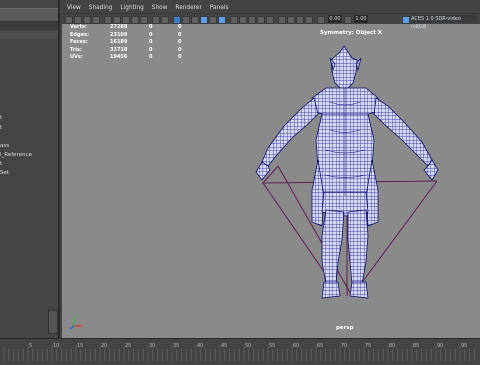 This screenshot has width=480, height=365. I want to click on timeline-label: 60, so click(296, 346).